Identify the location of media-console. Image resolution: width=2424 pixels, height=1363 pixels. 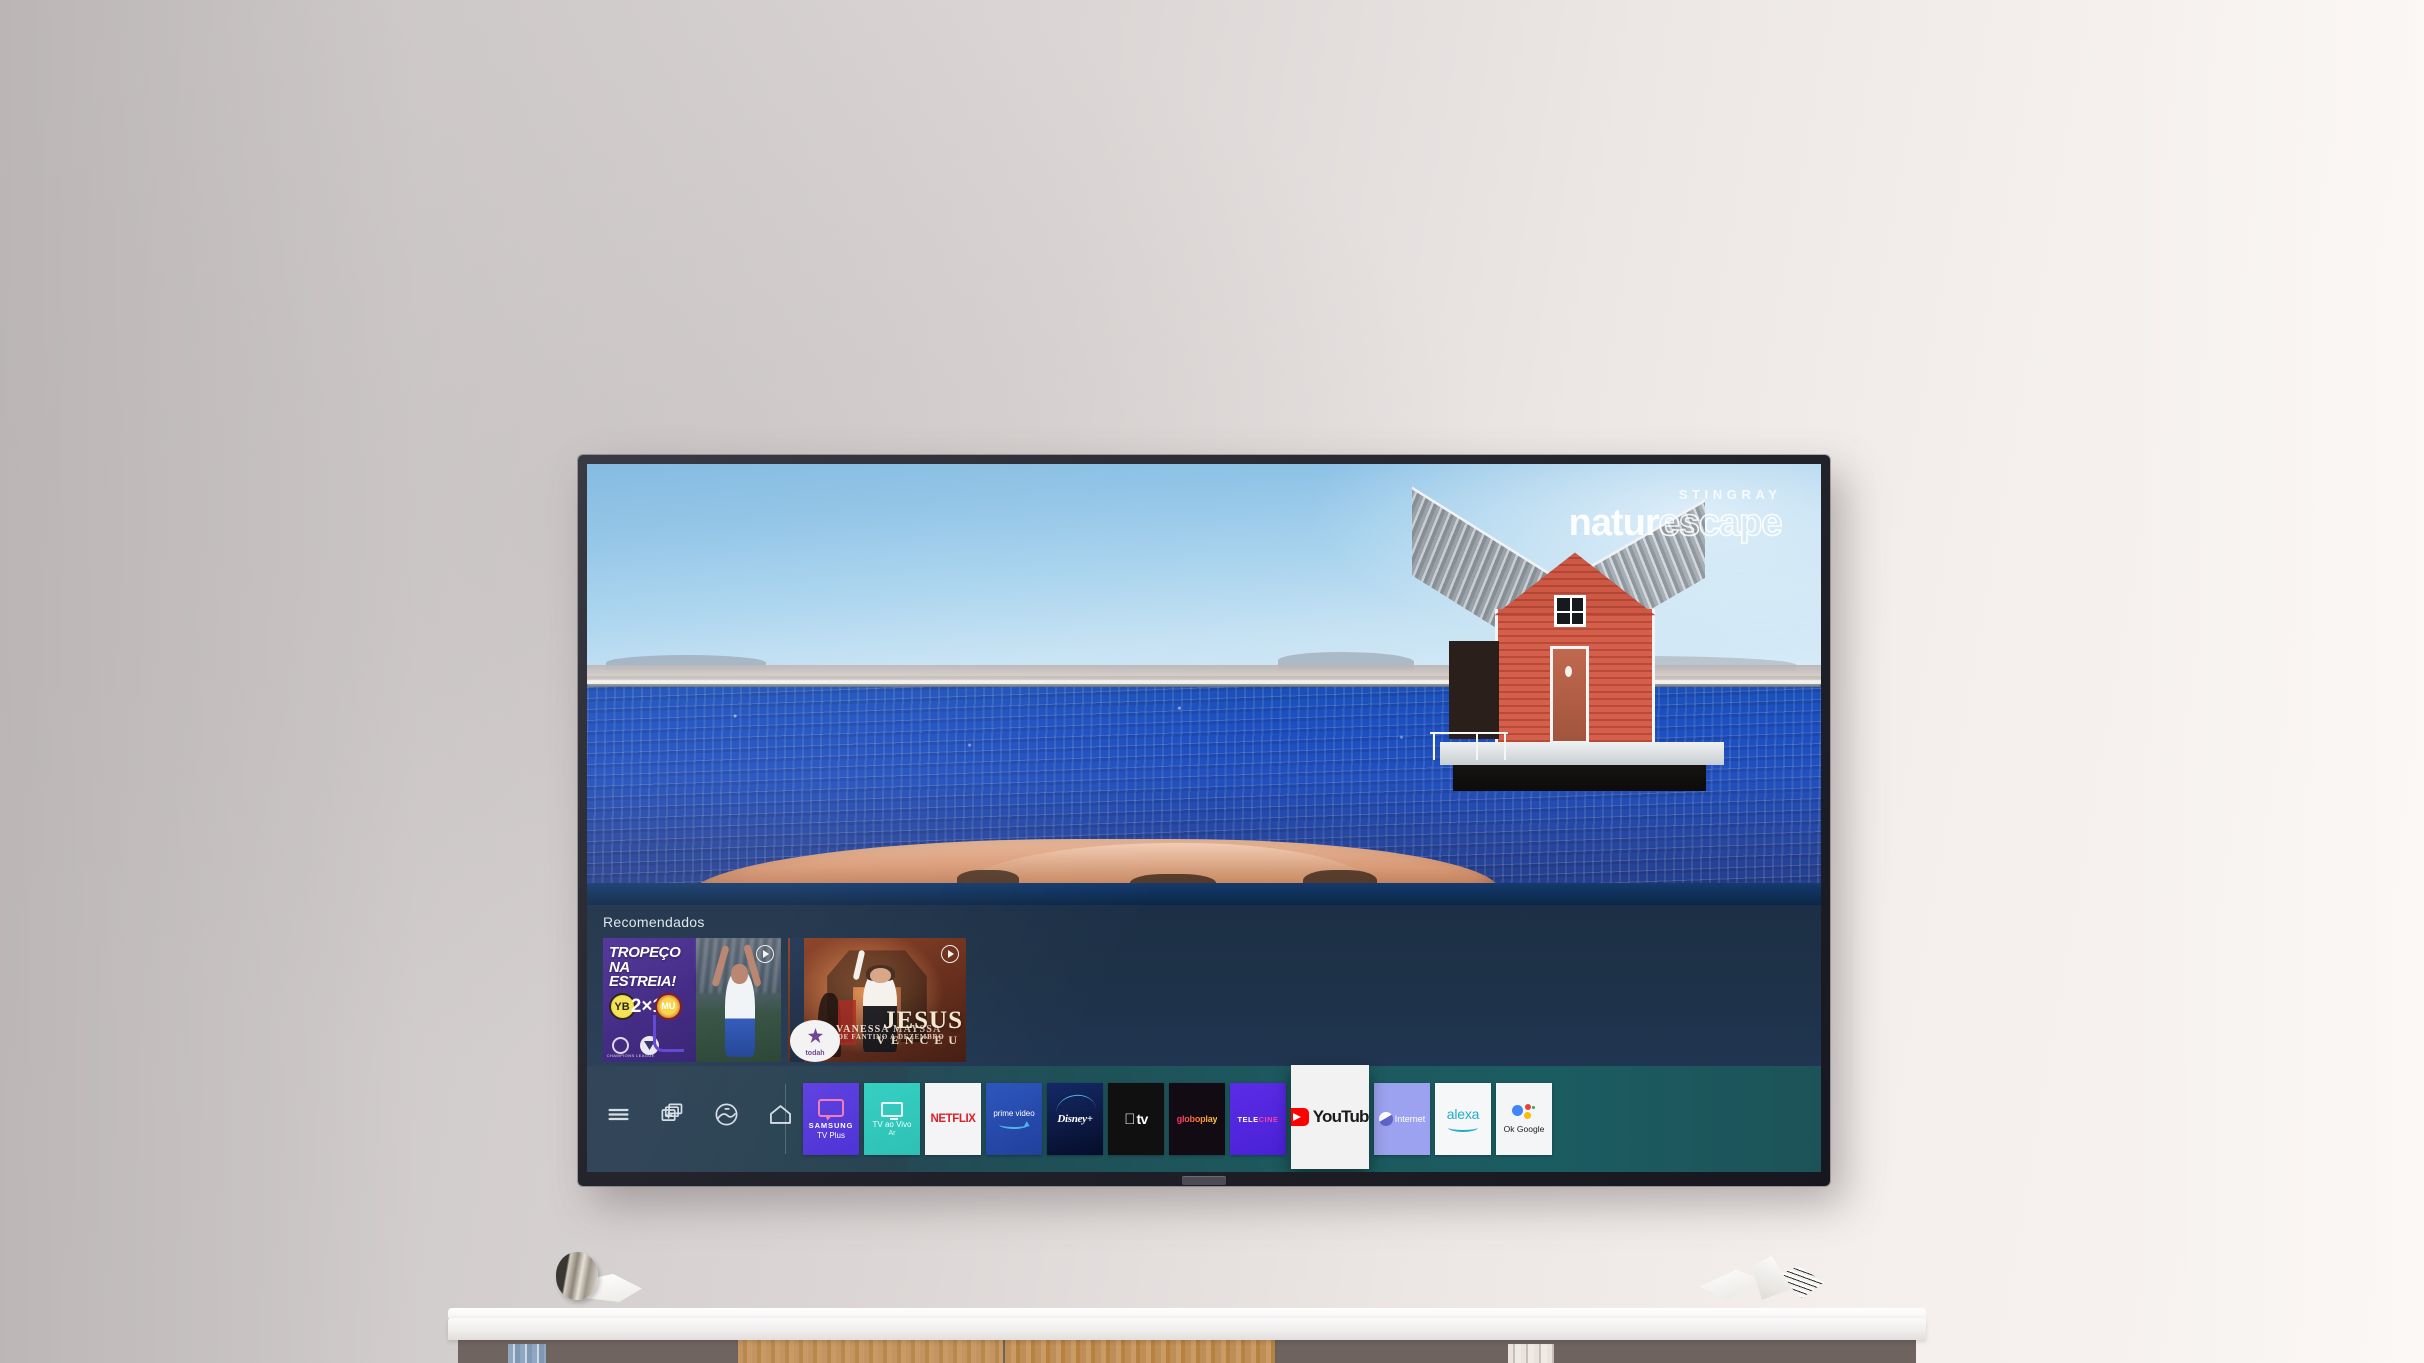
(1187, 1331).